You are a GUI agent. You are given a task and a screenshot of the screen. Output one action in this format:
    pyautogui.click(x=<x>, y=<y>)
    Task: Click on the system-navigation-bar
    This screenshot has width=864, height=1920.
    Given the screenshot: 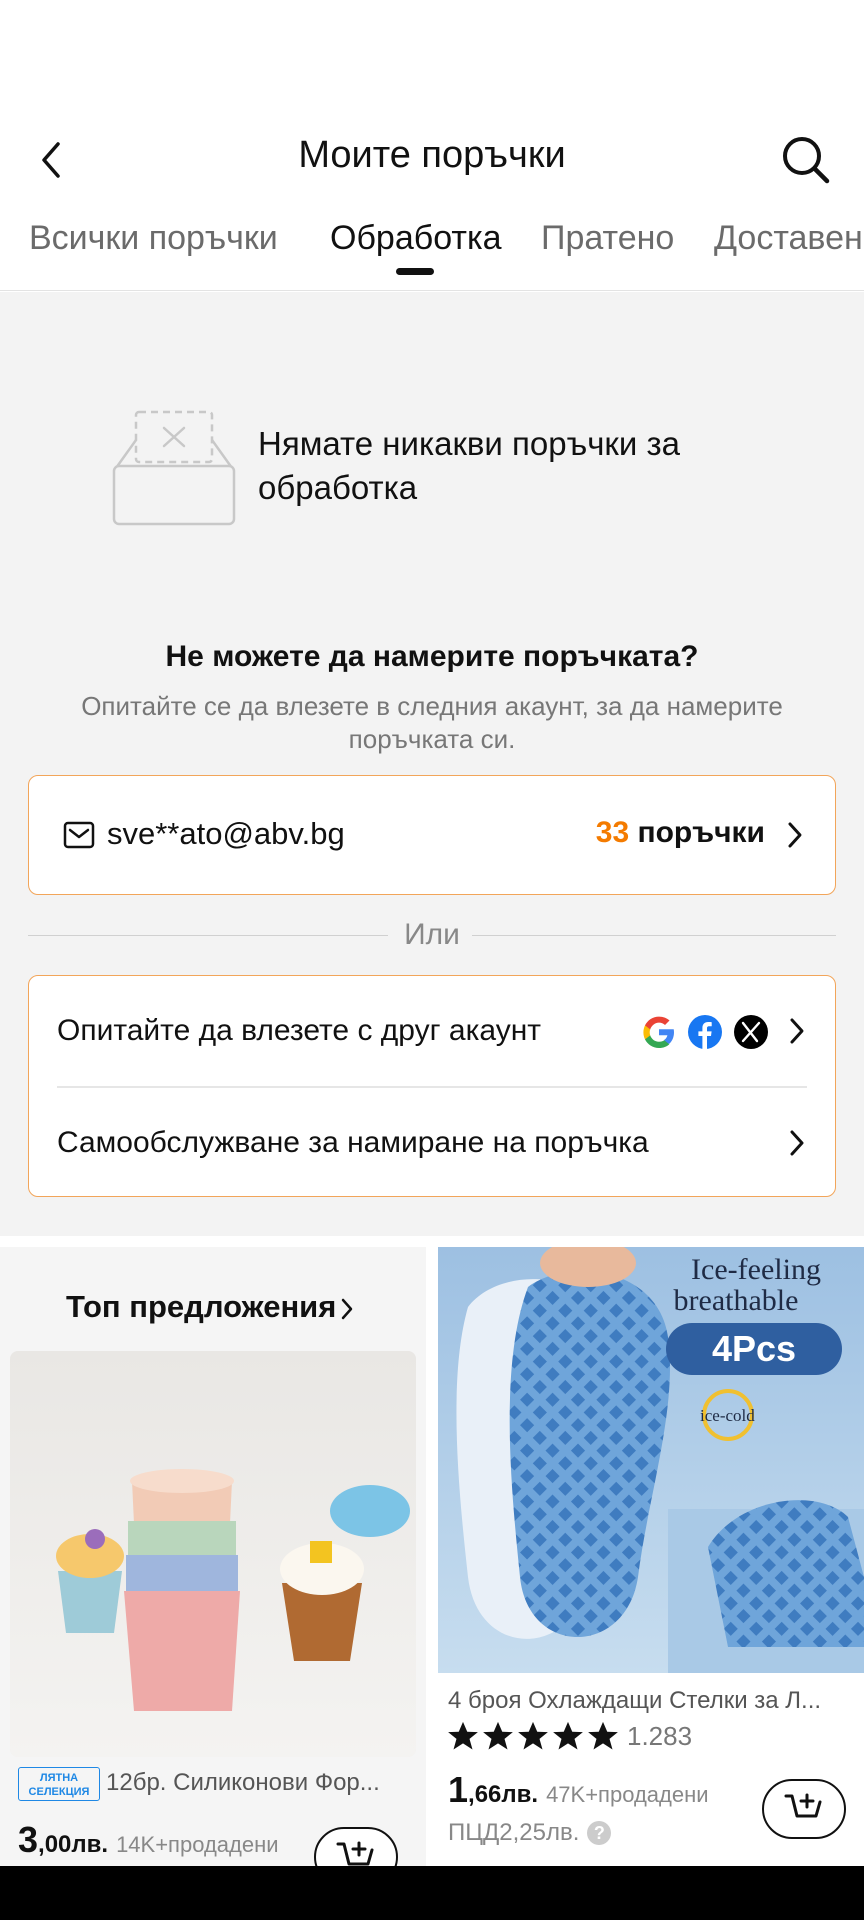 What is the action you would take?
    pyautogui.click(x=432, y=1893)
    